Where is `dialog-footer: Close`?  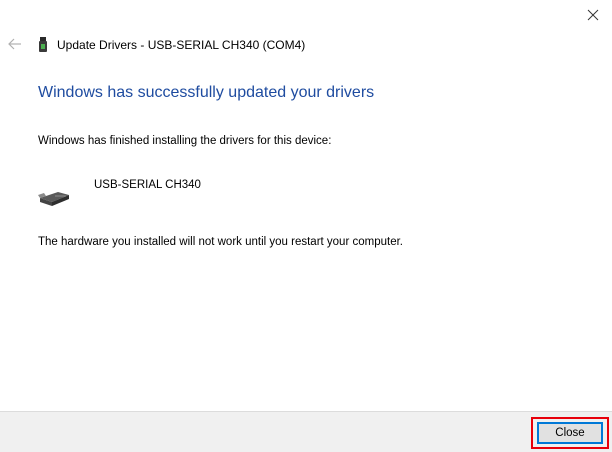
dialog-footer: Close is located at coordinates (306, 431).